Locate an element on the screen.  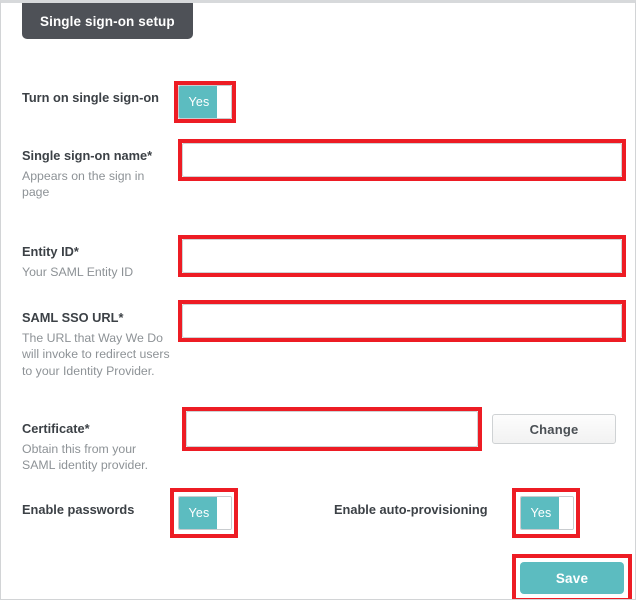
hint-sso-name: Appears on the sign in page is located at coordinates (83, 184).